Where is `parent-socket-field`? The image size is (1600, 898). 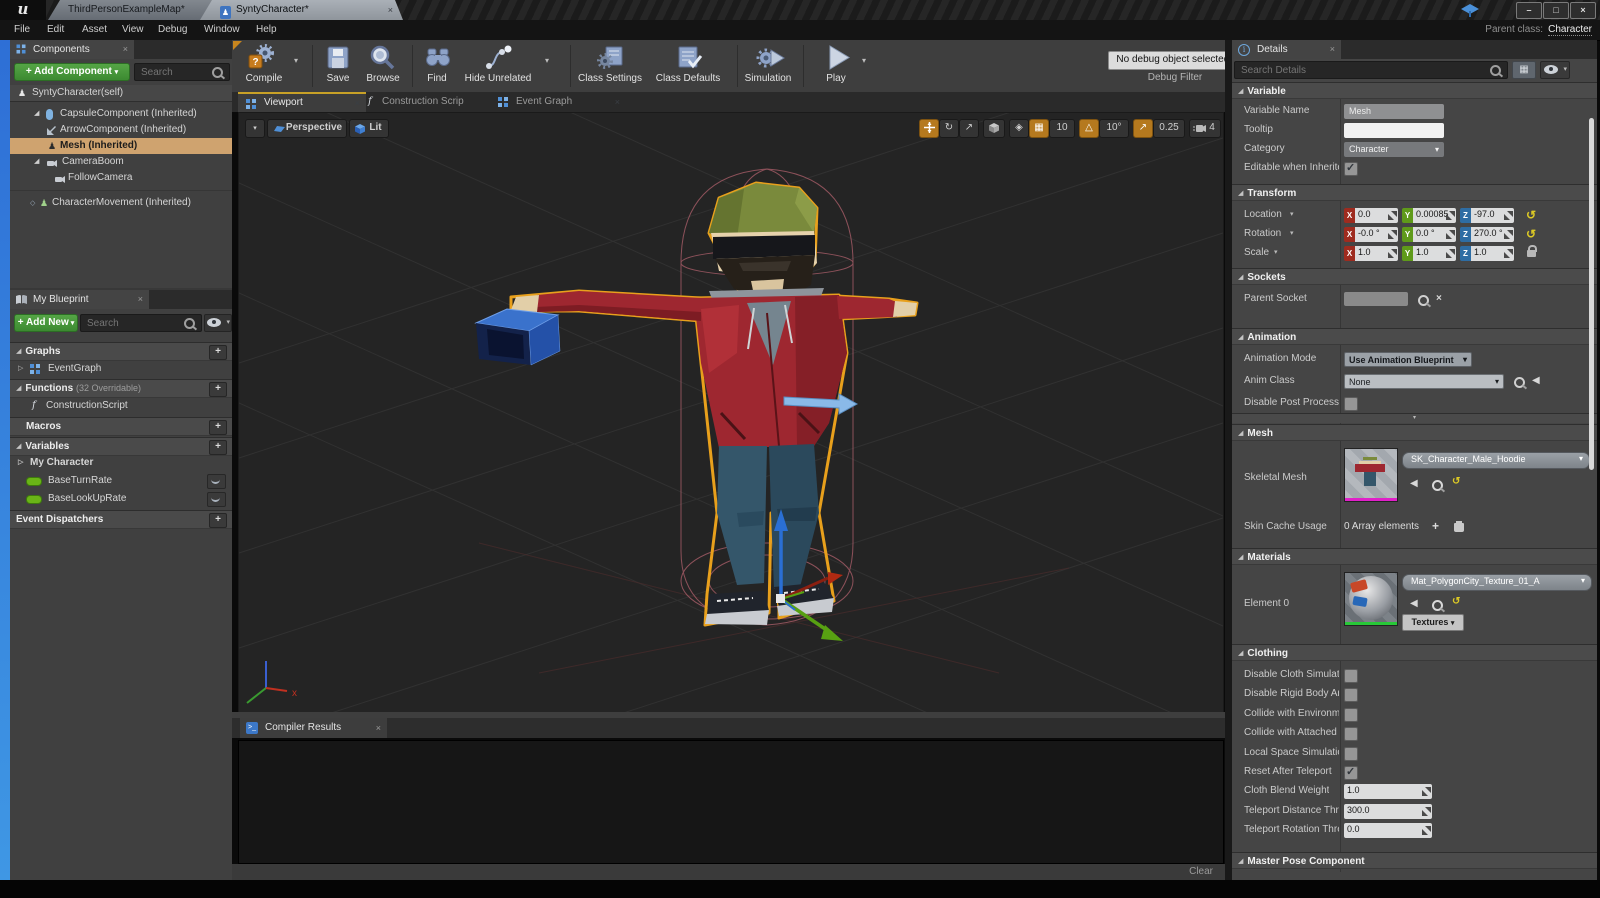 parent-socket-field is located at coordinates (1376, 299).